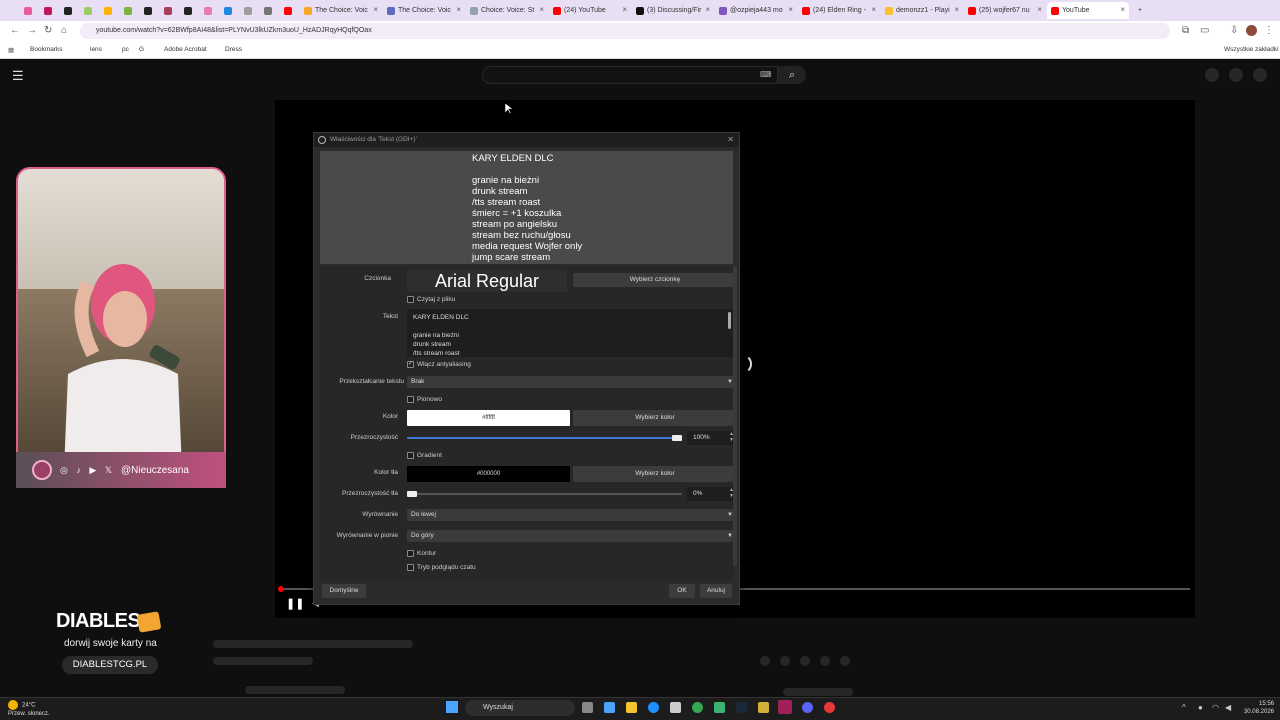 The width and height of the screenshot is (1280, 720). I want to click on chrome-icon, so click(697, 707).